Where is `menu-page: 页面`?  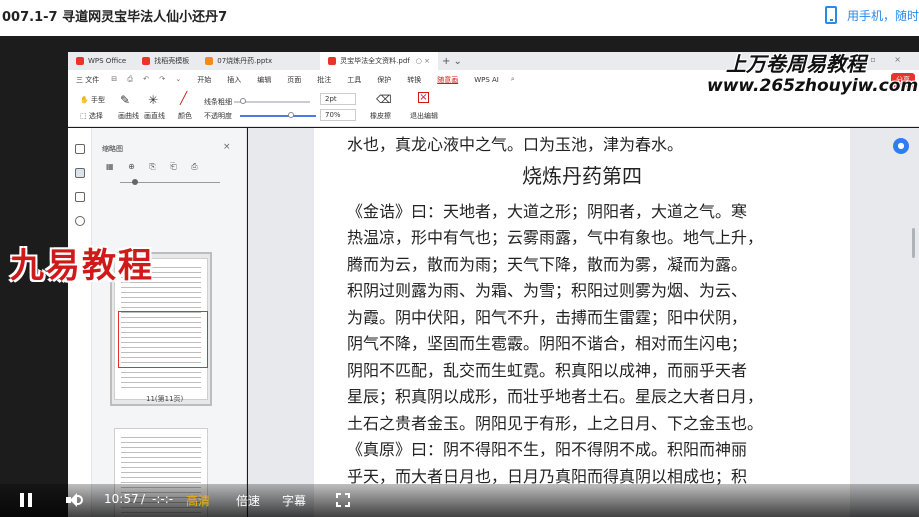 menu-page: 页面 is located at coordinates (294, 80).